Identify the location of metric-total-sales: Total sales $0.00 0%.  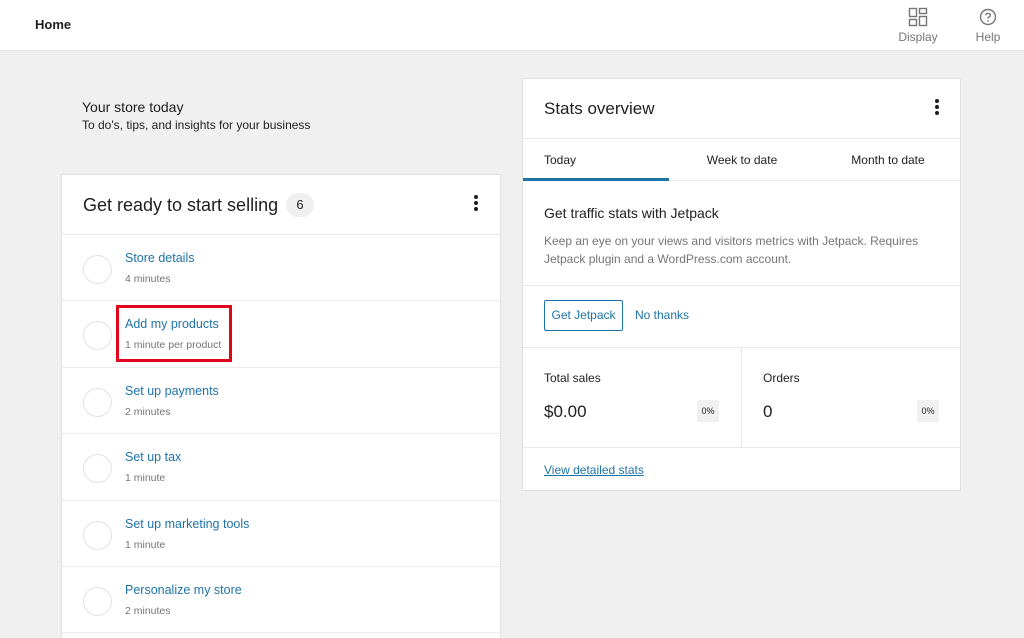
(632, 398).